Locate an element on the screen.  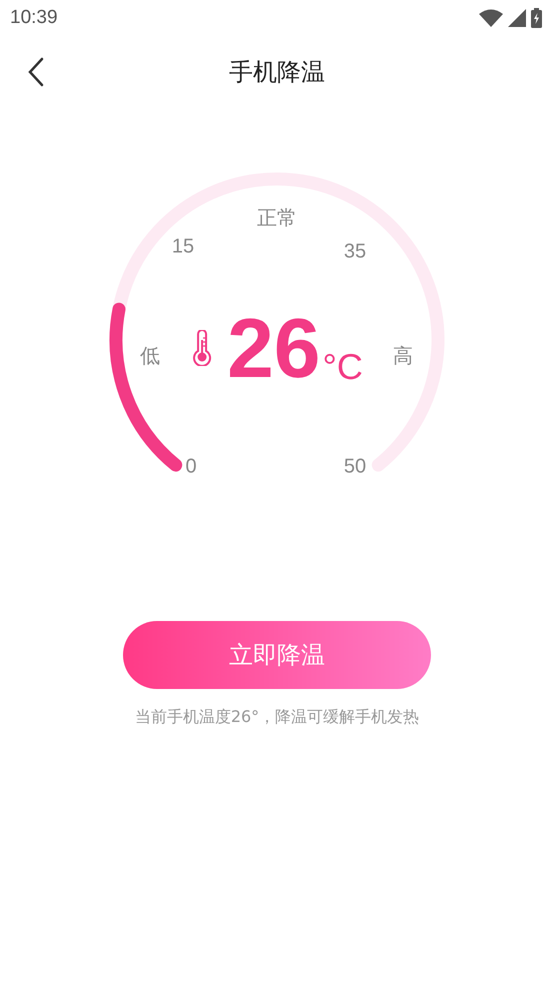
high-label: 高 is located at coordinates (403, 356).